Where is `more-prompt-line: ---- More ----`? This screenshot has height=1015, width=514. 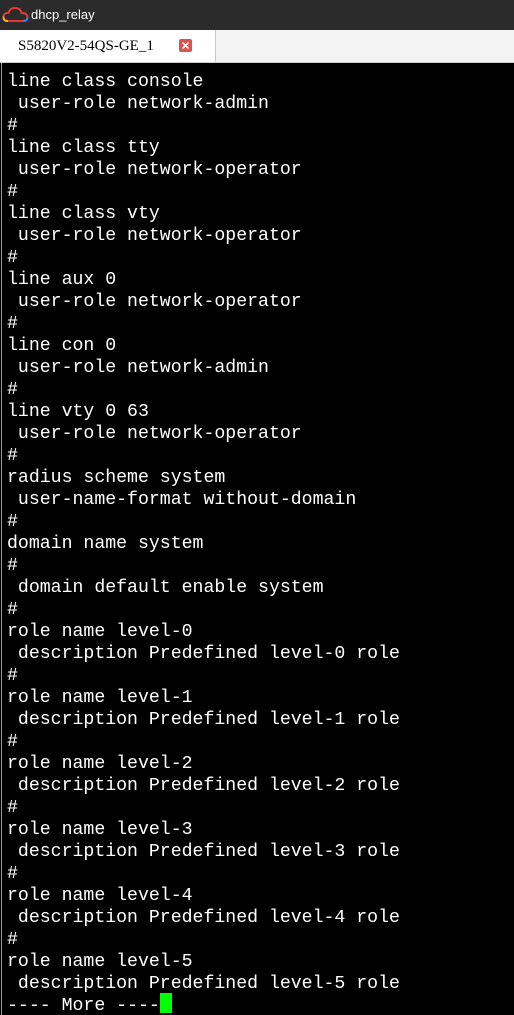
more-prompt-line: ---- More ---- is located at coordinates (89, 1004).